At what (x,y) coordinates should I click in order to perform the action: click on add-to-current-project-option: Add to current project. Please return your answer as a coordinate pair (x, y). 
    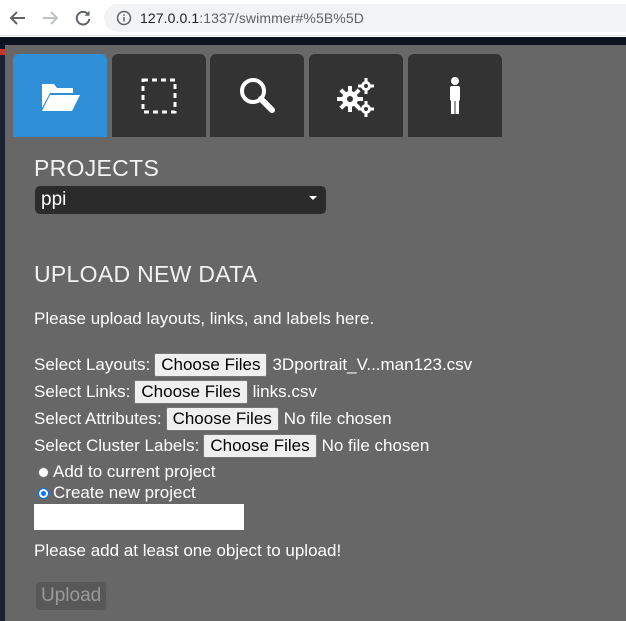
    Looking at the image, I should click on (127, 472).